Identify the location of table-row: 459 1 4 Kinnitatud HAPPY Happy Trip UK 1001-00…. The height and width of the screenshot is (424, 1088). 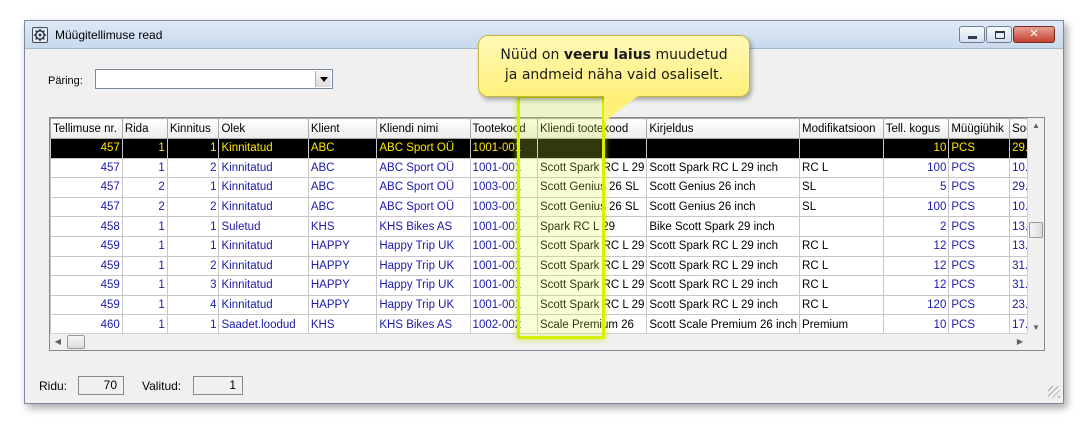
(547, 305).